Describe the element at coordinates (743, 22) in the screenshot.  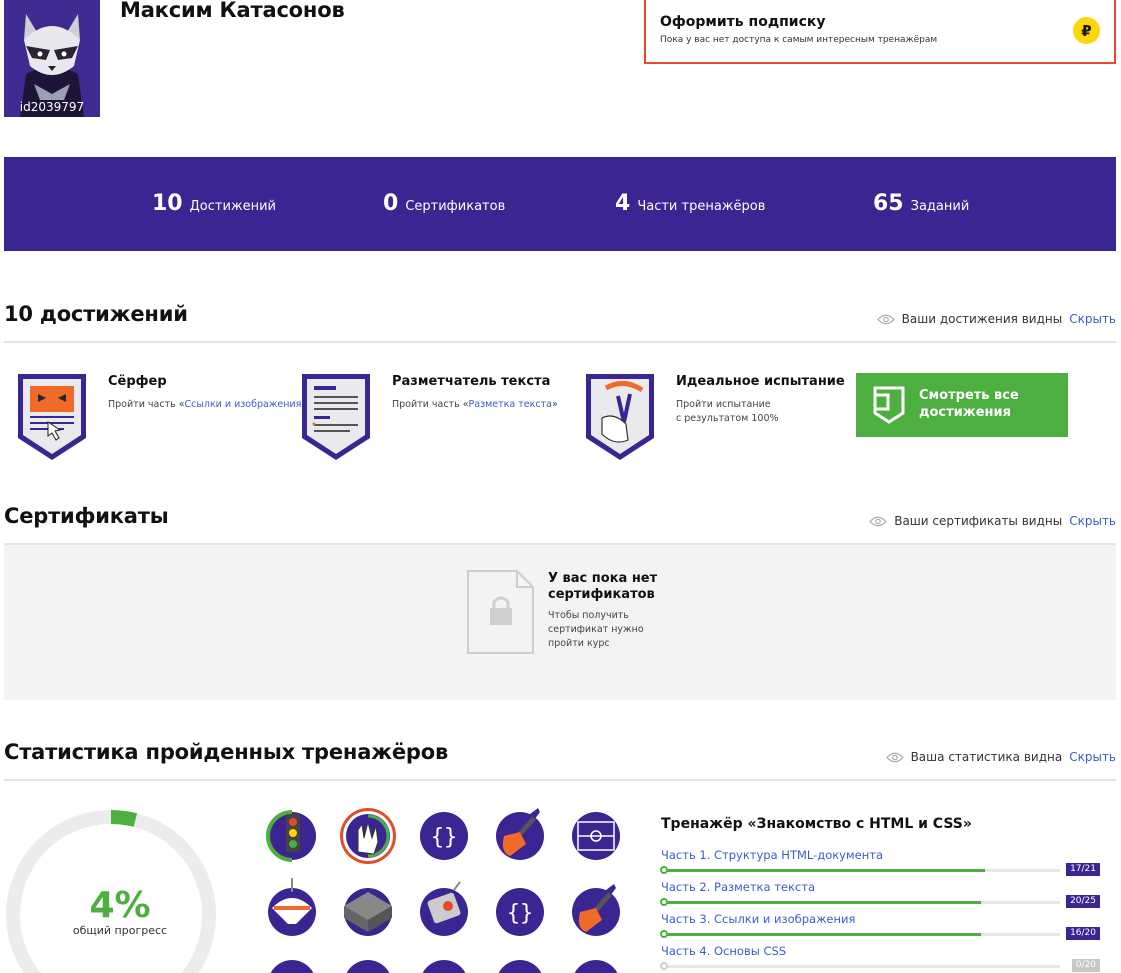
I see `subscribe-title: Оформить подписку` at that location.